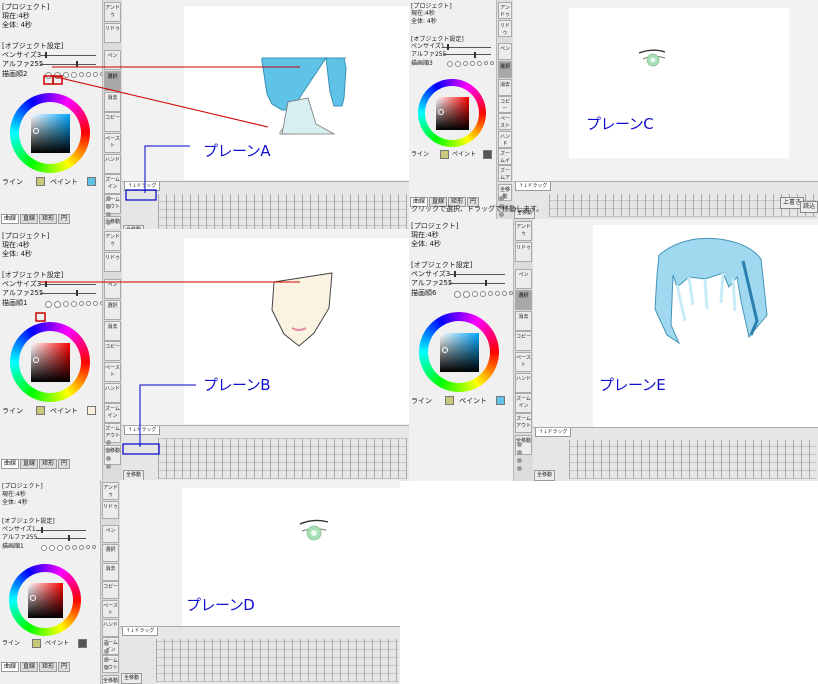 The width and height of the screenshot is (818, 684). I want to click on draw-order-selector, so click(74, 75).